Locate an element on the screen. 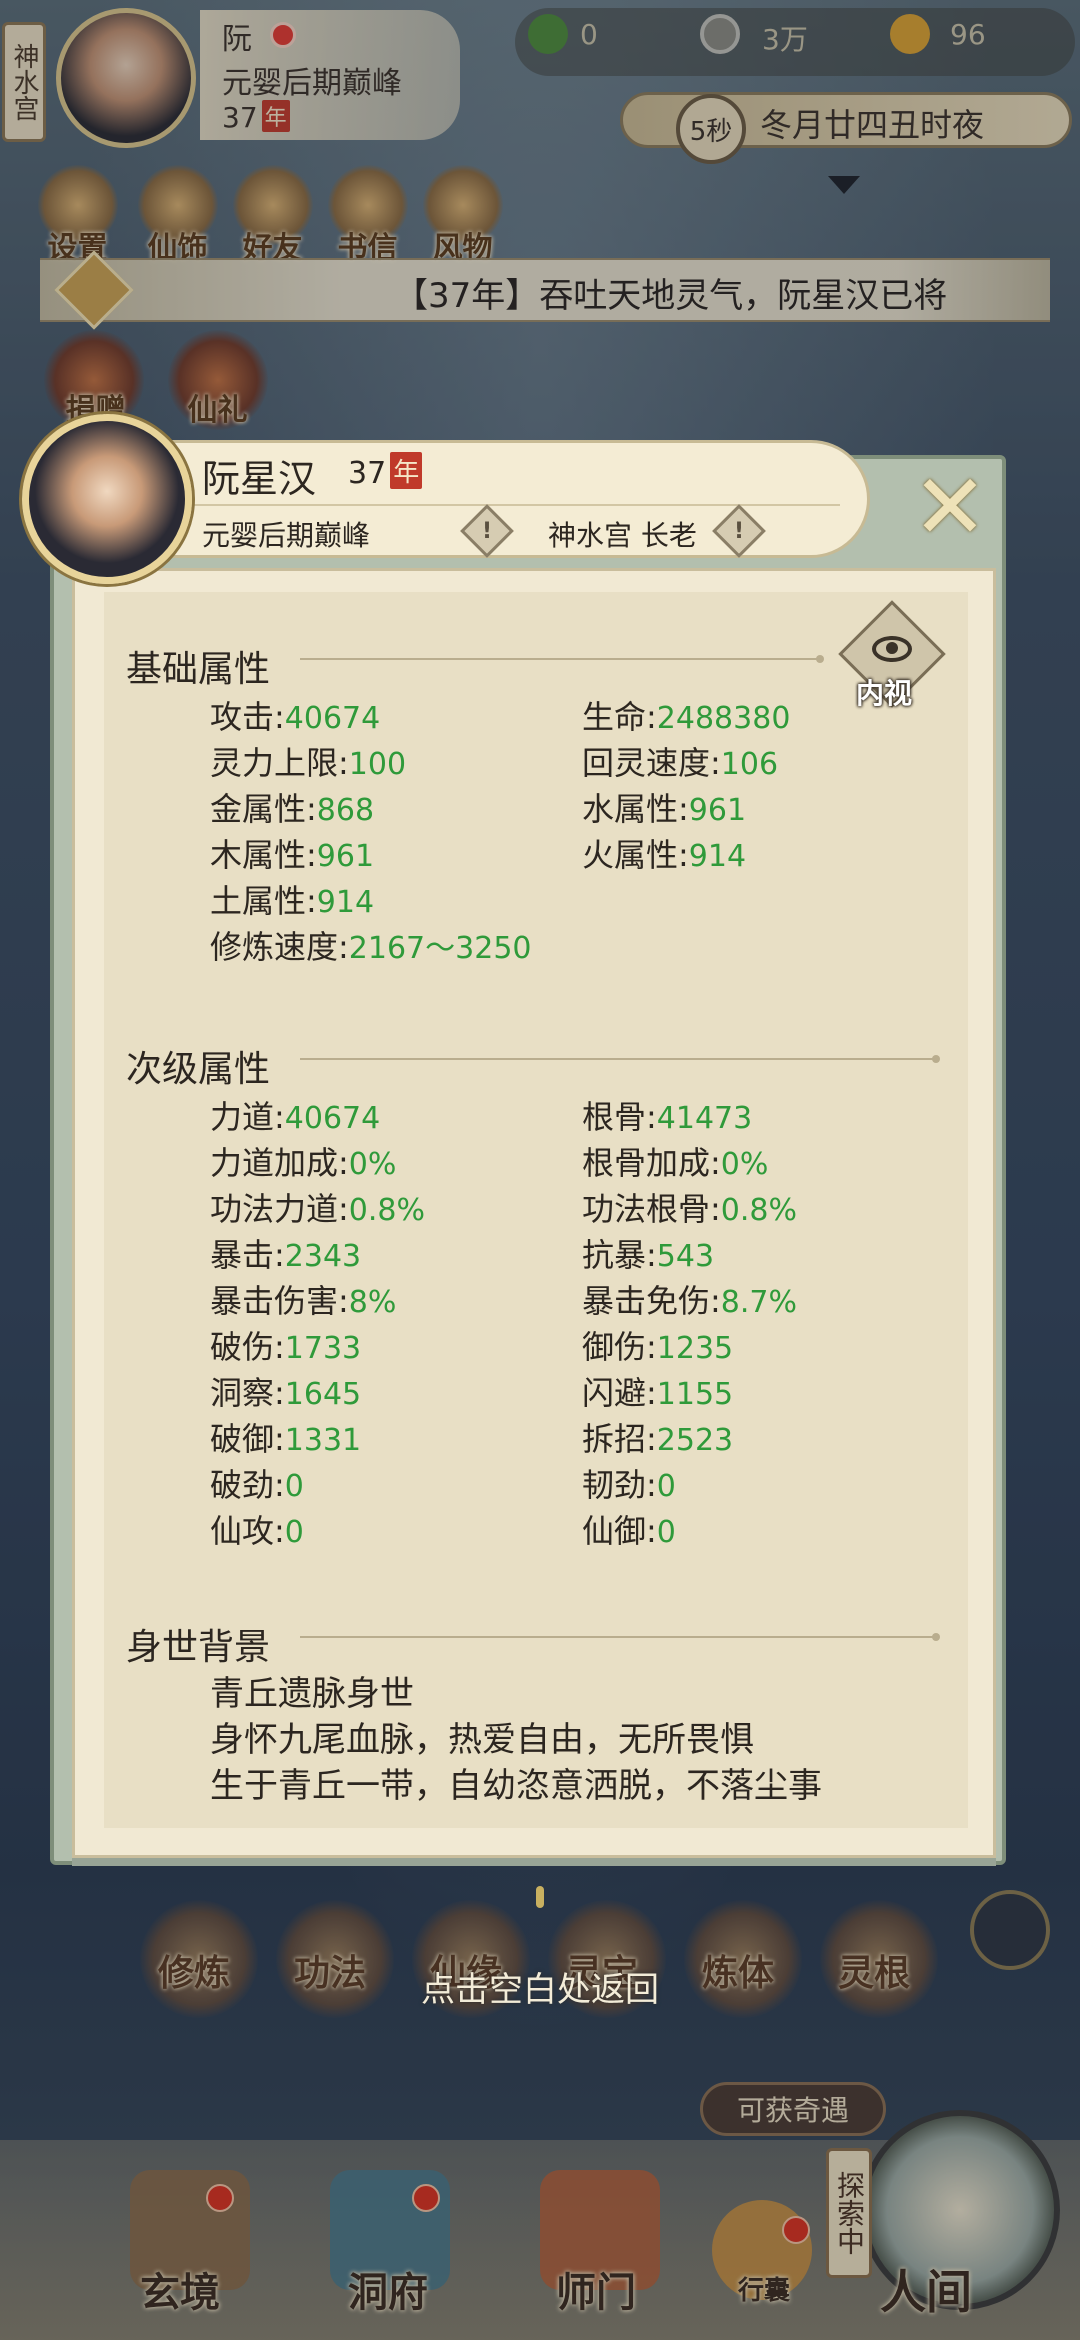 The image size is (1080, 2340). attr-row: 水属性:961 is located at coordinates (664, 809).